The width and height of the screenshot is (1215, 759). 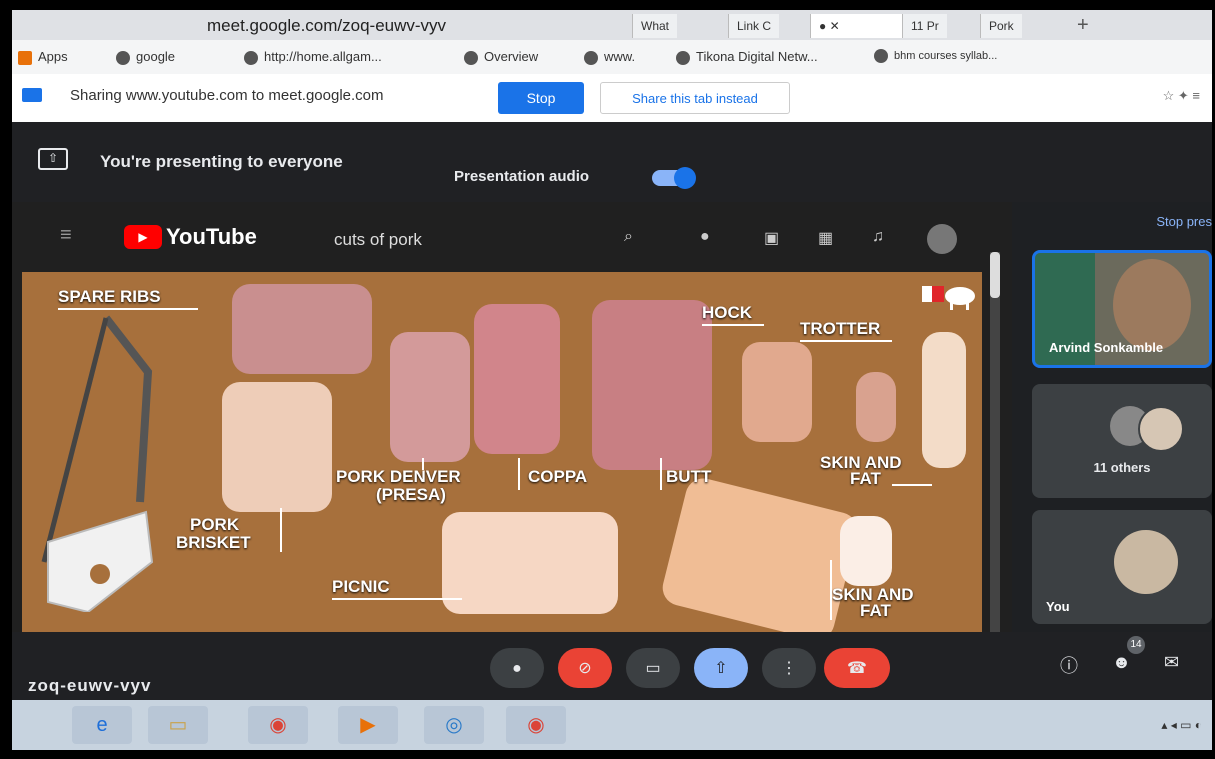 I want to click on people-icon: ☻, so click(x=1121, y=662).